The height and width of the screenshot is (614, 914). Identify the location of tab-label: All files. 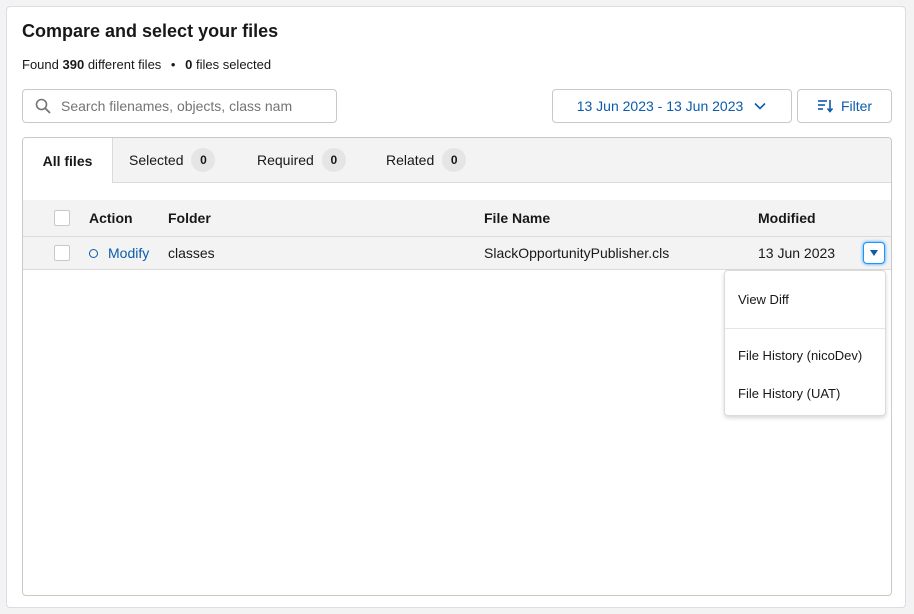
(67, 160).